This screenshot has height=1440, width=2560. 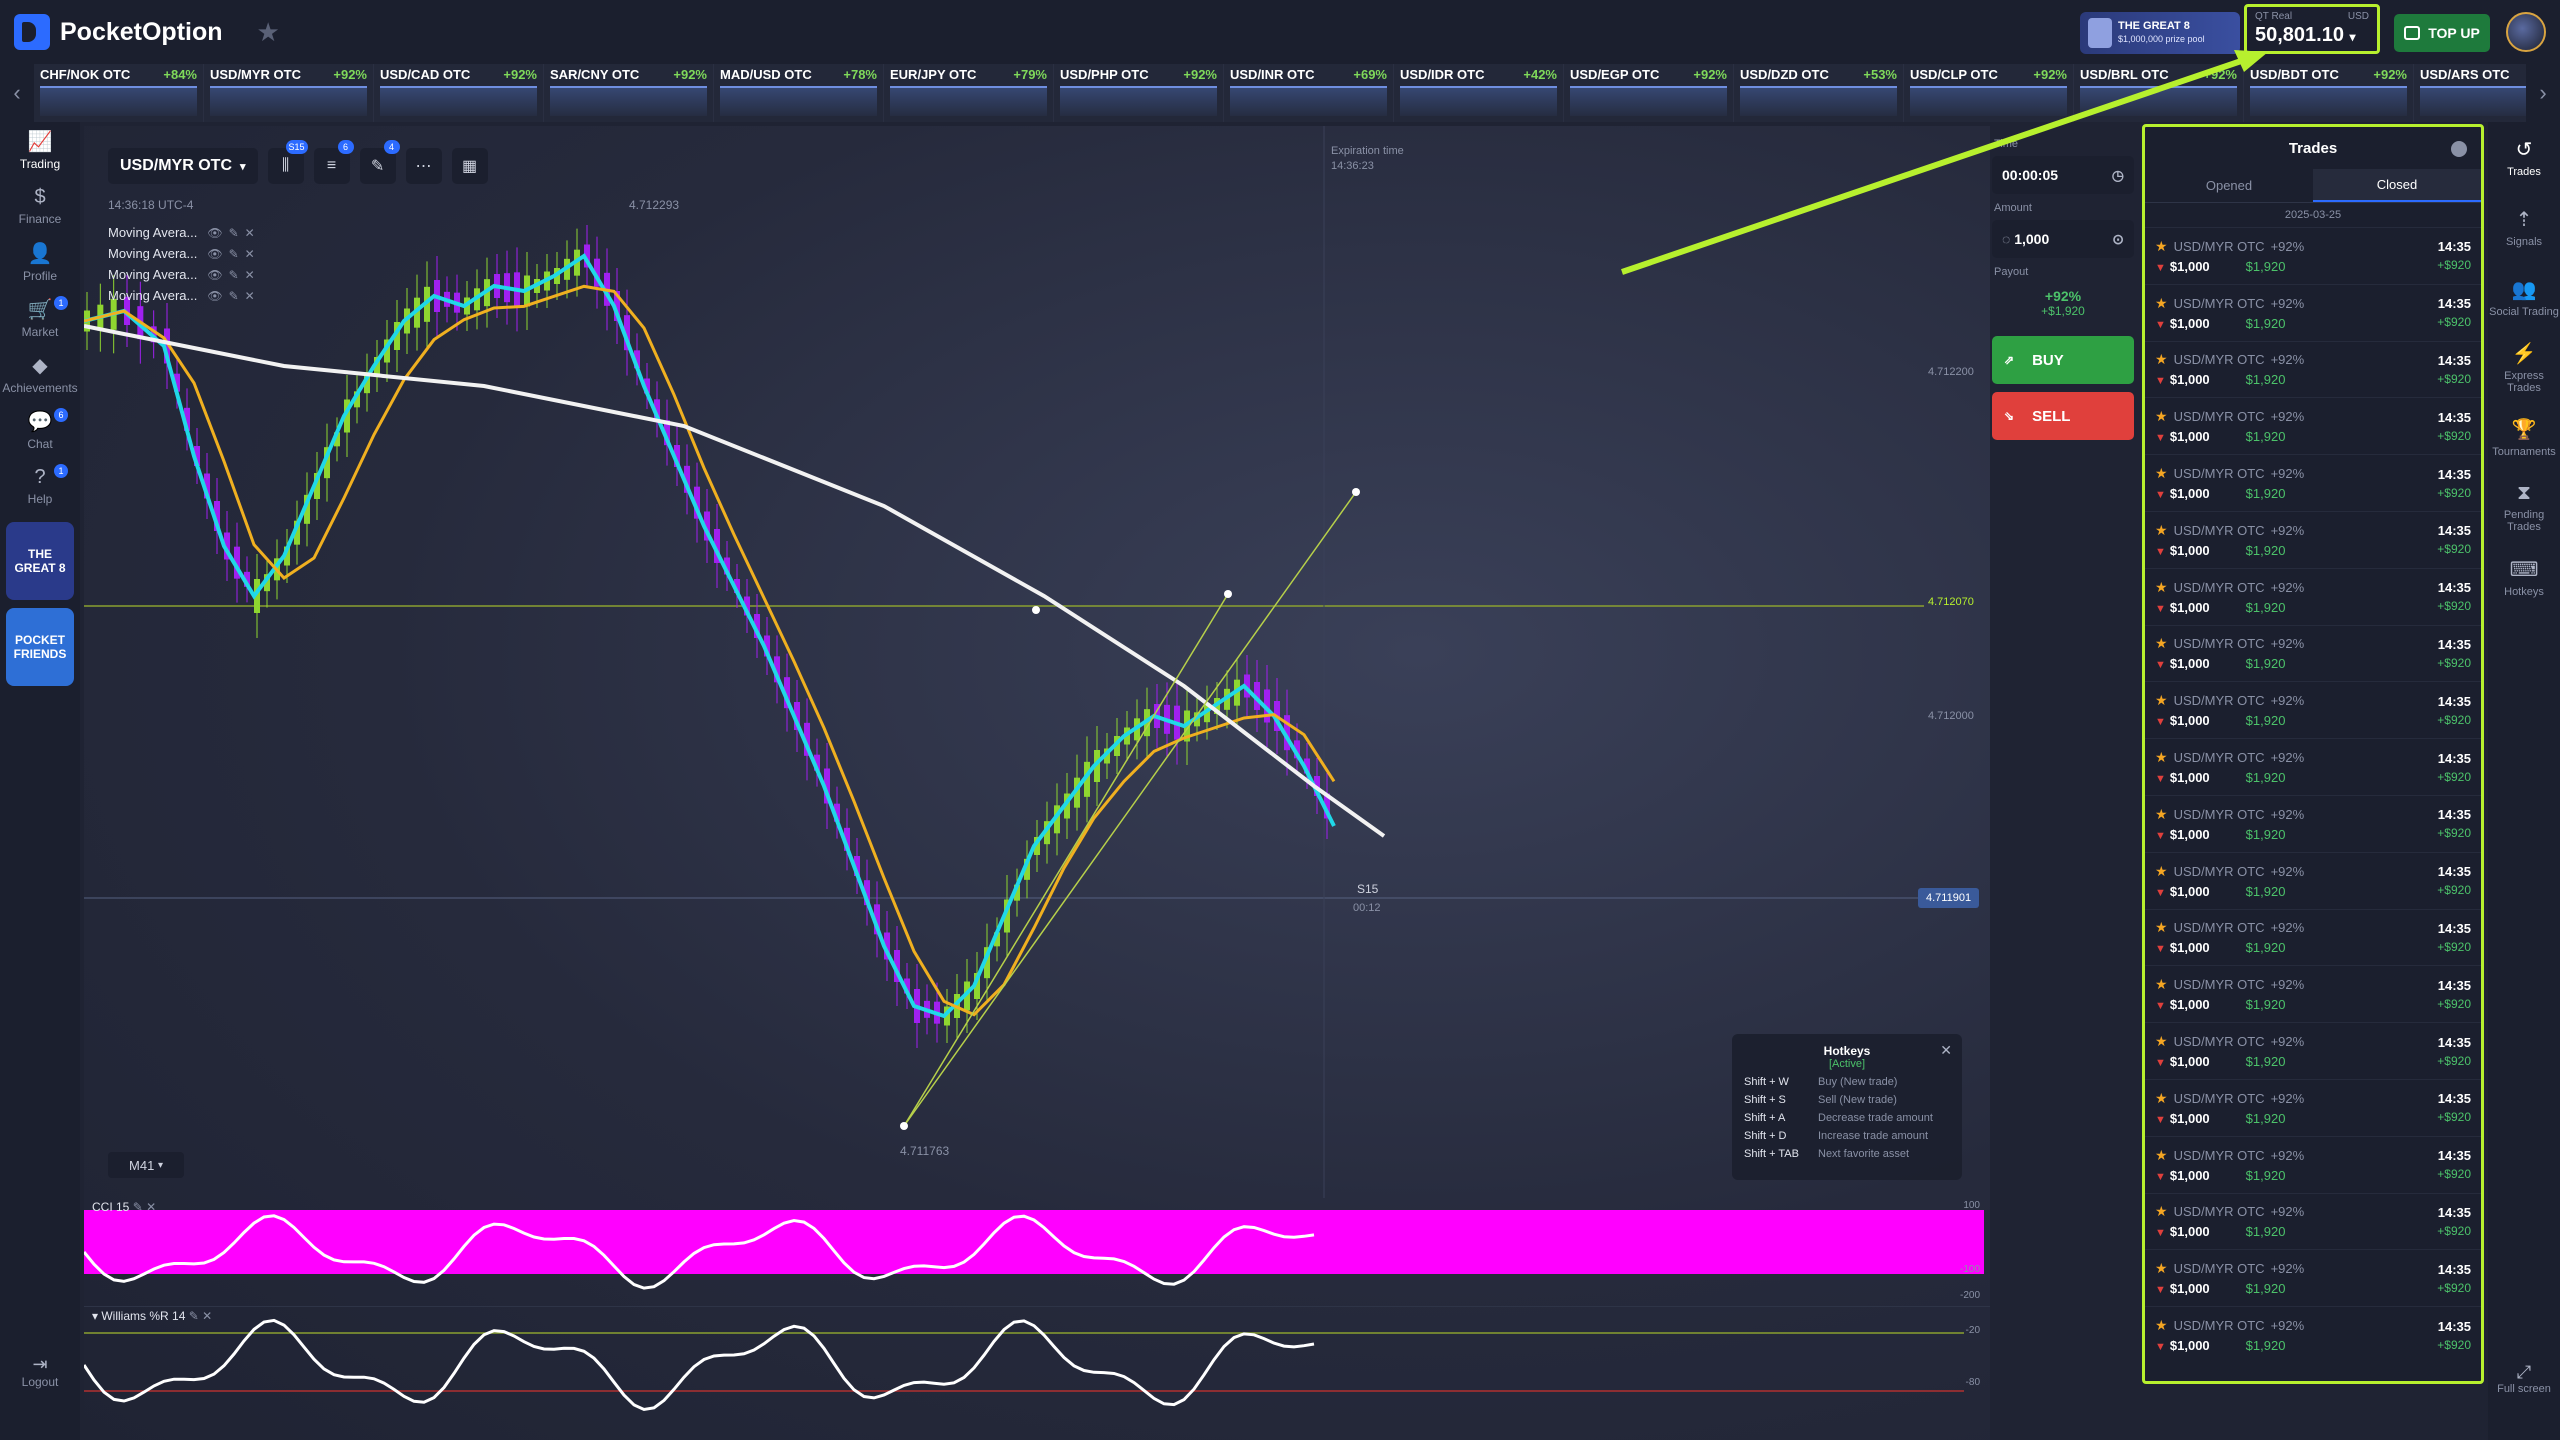 What do you see at coordinates (17, 93) in the screenshot?
I see `chevron-left-icon: ‹` at bounding box center [17, 93].